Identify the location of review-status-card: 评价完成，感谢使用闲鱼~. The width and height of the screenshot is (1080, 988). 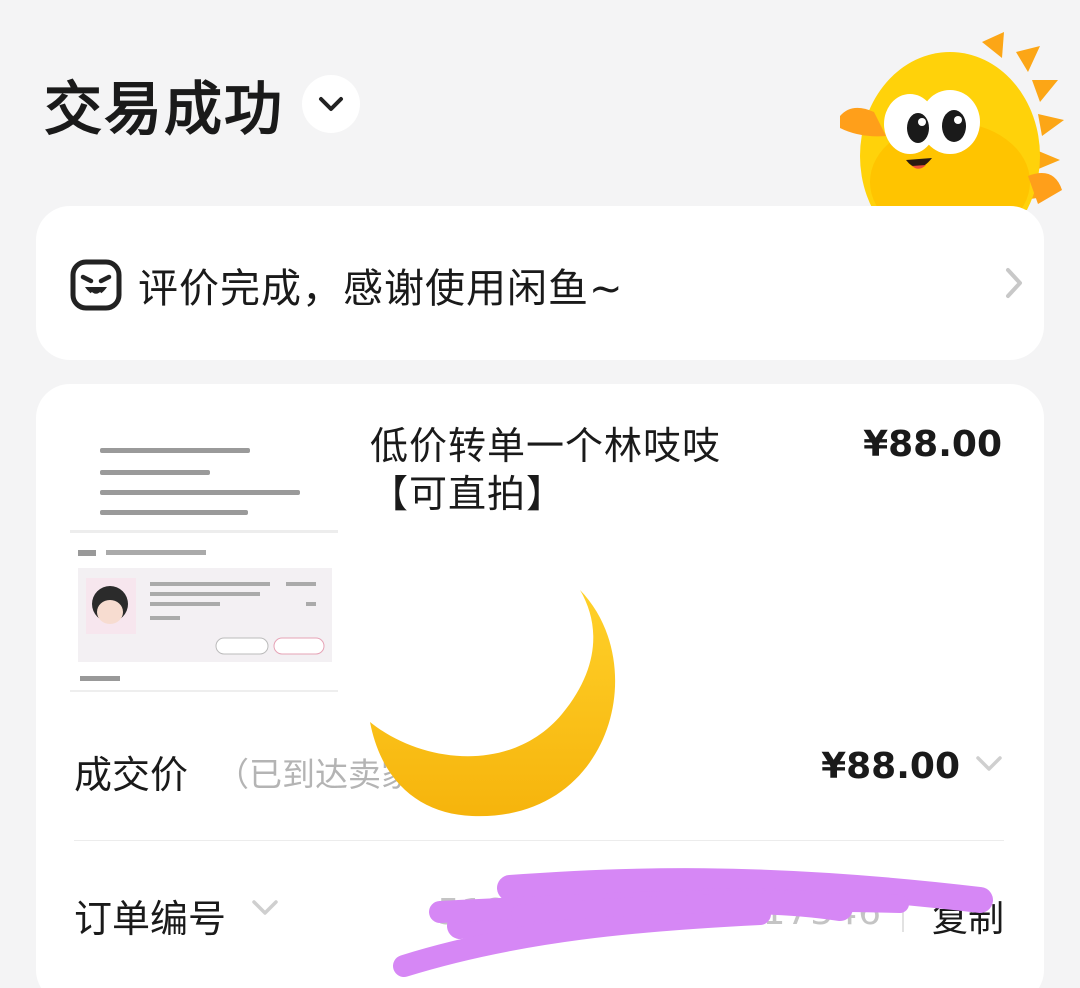
(540, 283).